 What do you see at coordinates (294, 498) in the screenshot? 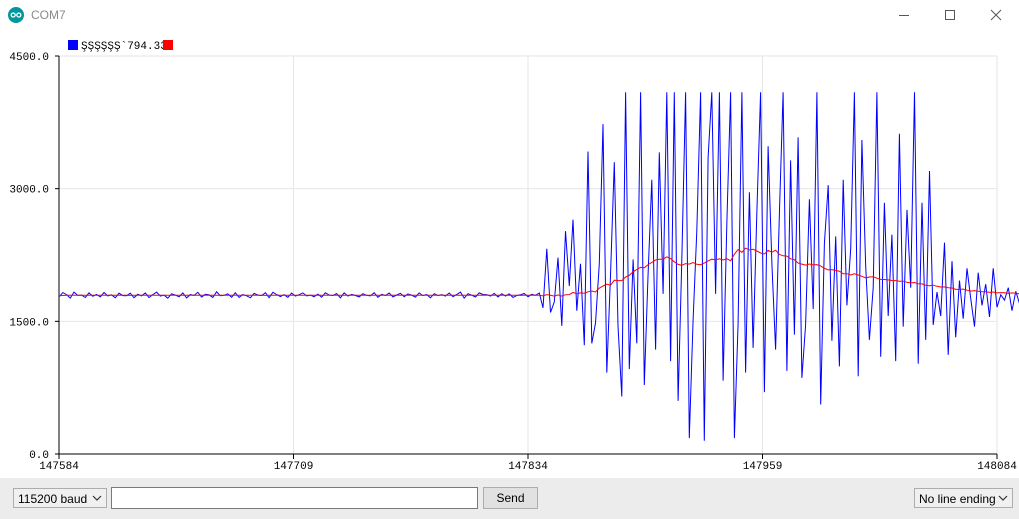
I see `serial-input` at bounding box center [294, 498].